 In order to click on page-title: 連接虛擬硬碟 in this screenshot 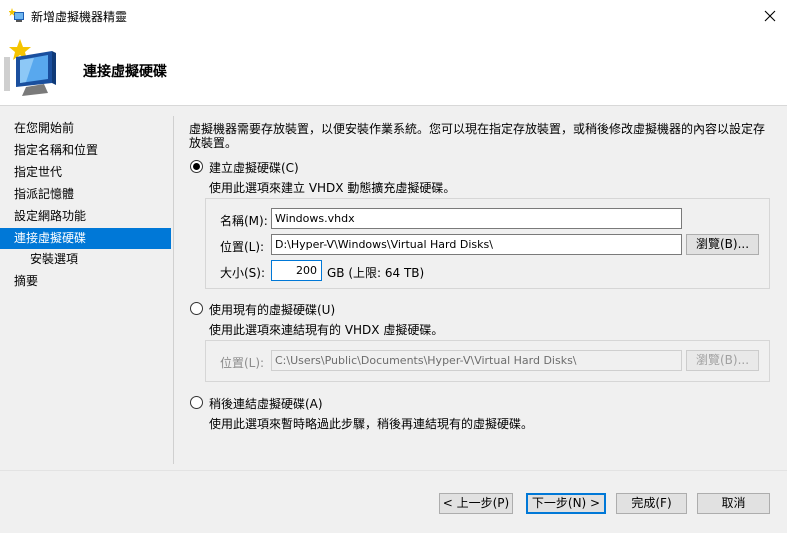, I will do `click(125, 72)`.